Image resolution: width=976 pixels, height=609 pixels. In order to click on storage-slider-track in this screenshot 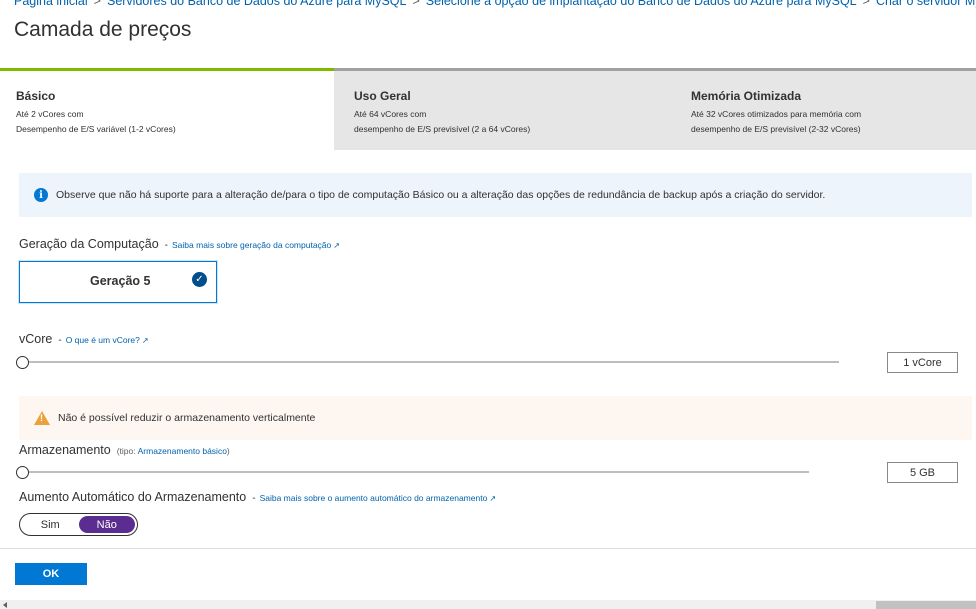, I will do `click(415, 472)`.